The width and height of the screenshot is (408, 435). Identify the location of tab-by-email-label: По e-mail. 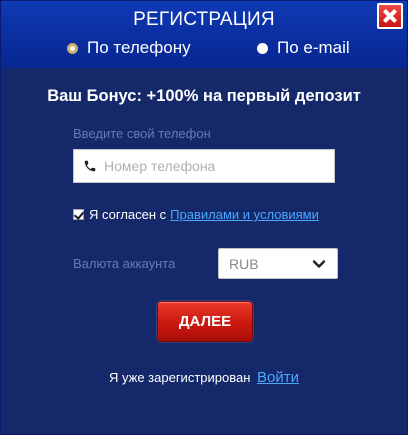
(313, 47).